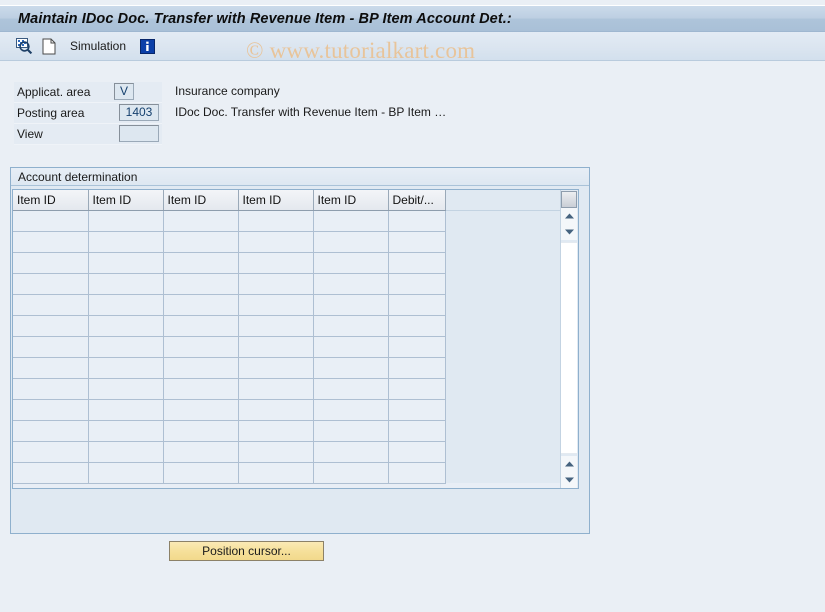  What do you see at coordinates (49, 46) in the screenshot?
I see `document-icon` at bounding box center [49, 46].